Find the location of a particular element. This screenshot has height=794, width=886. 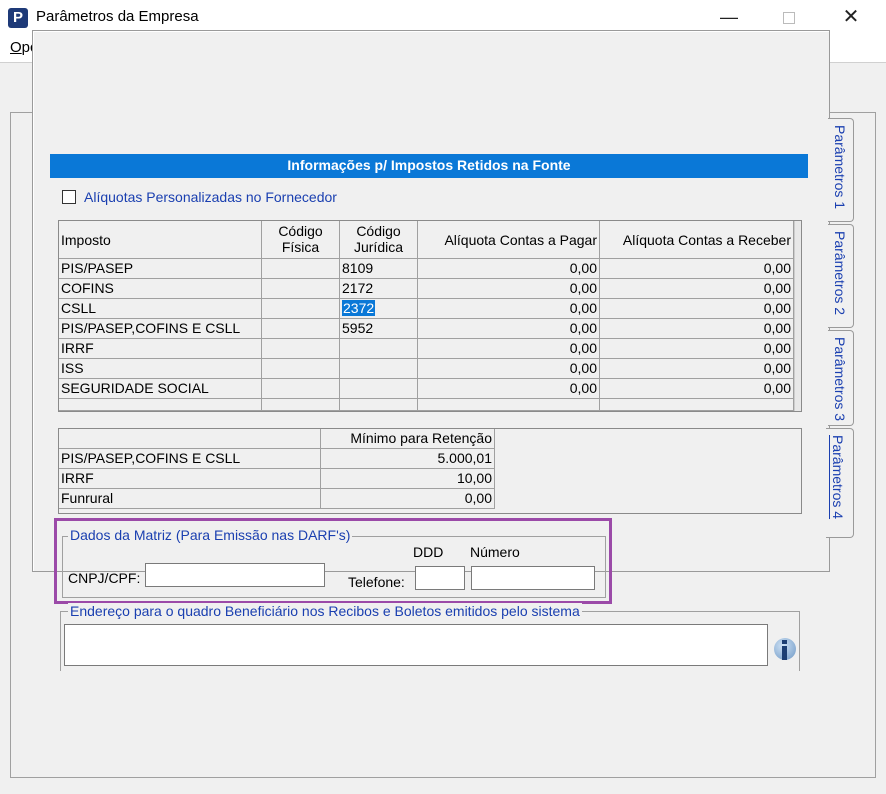

section-header: Informações p/ Impostos Retidos na Fonte is located at coordinates (429, 166).